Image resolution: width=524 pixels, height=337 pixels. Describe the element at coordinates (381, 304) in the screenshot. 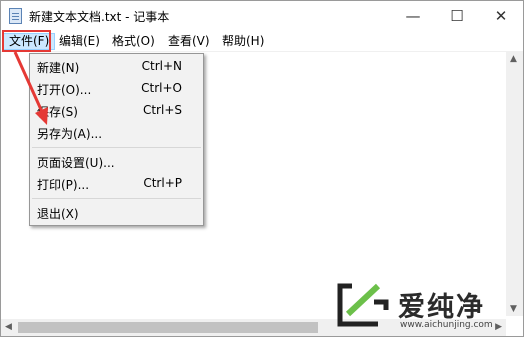

I see `logo-corner` at that location.